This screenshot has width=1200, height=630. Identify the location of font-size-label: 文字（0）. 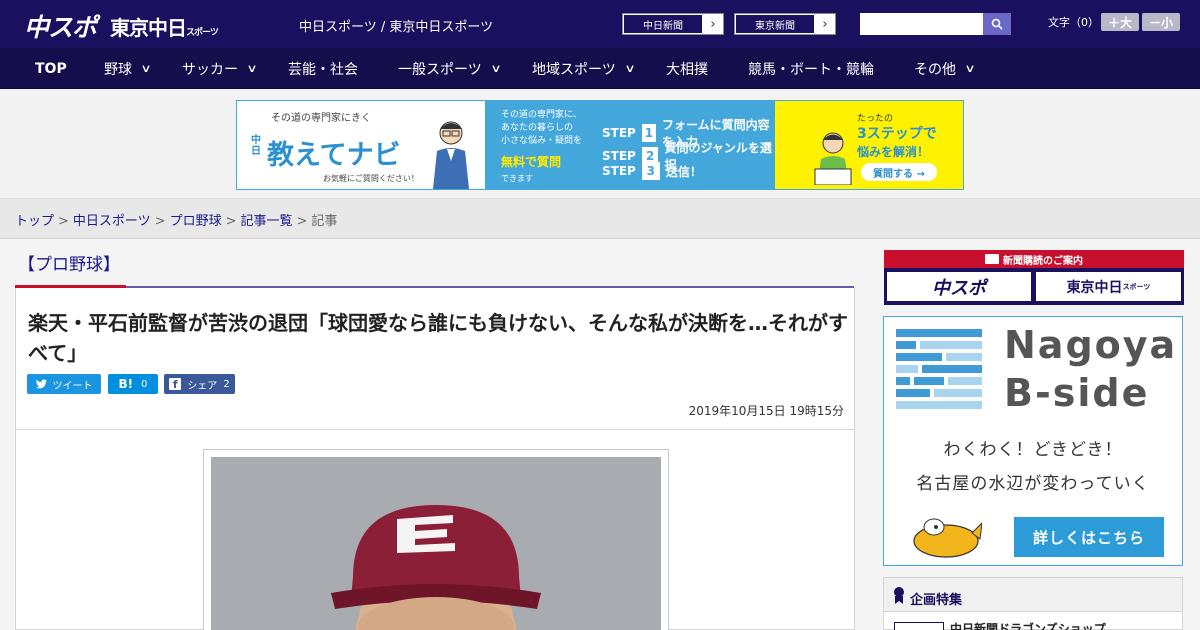
(1073, 22).